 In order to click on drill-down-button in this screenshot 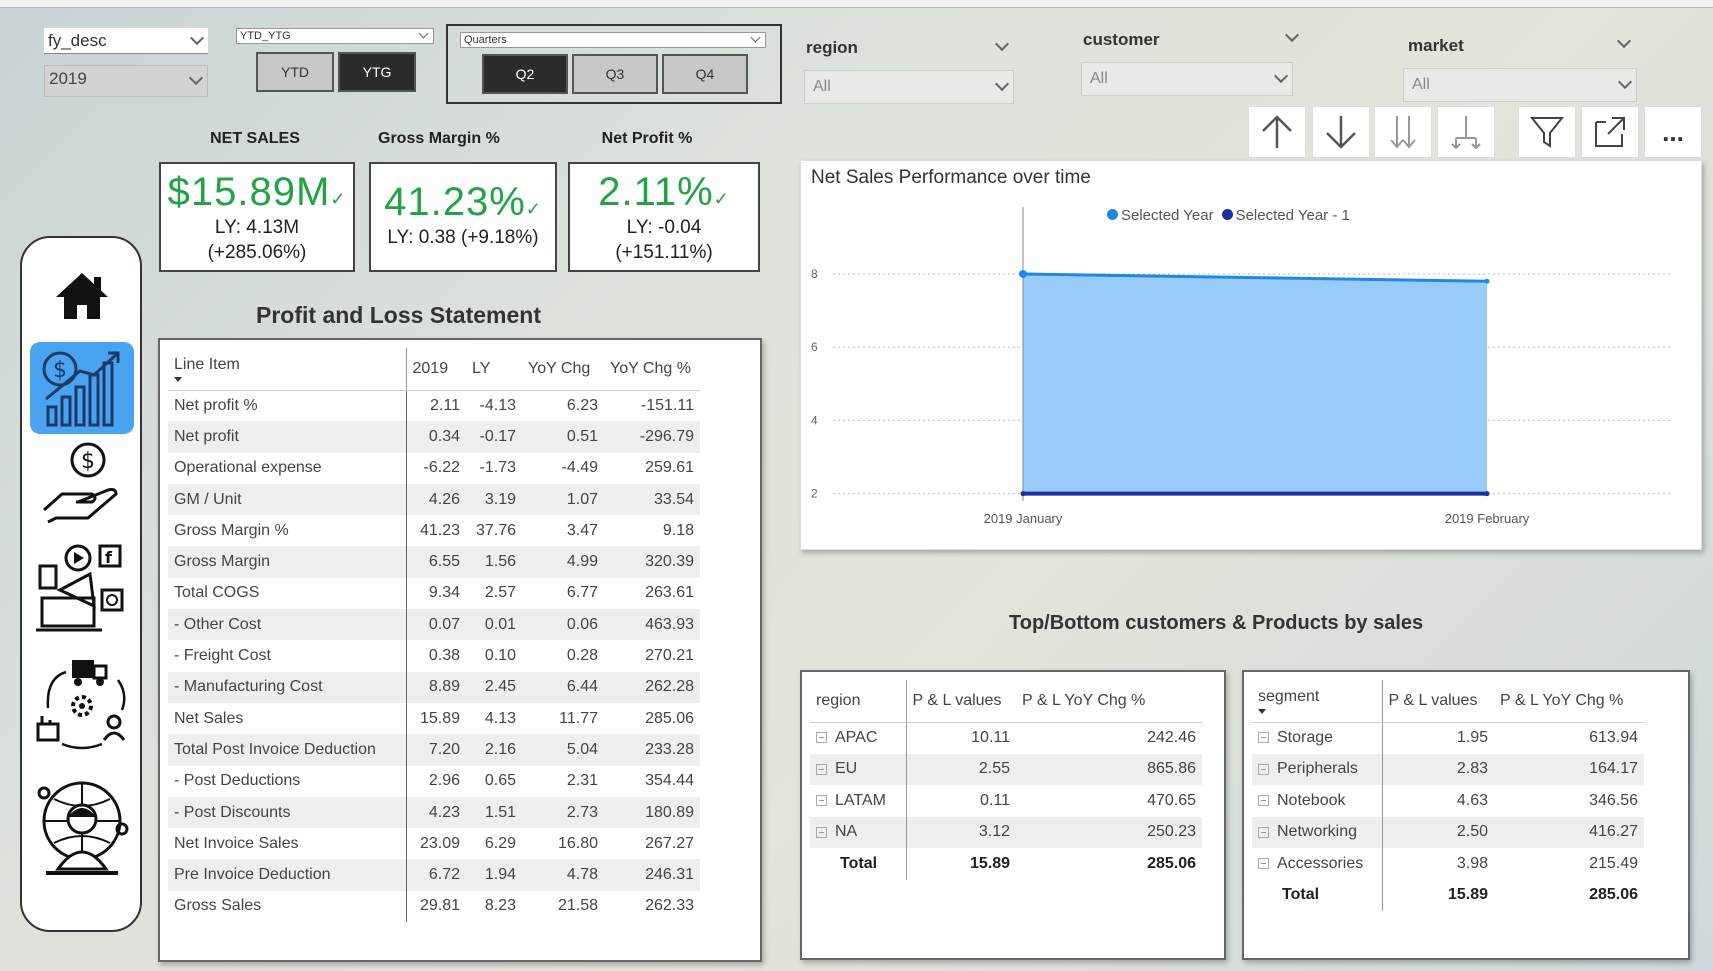, I will do `click(1341, 132)`.